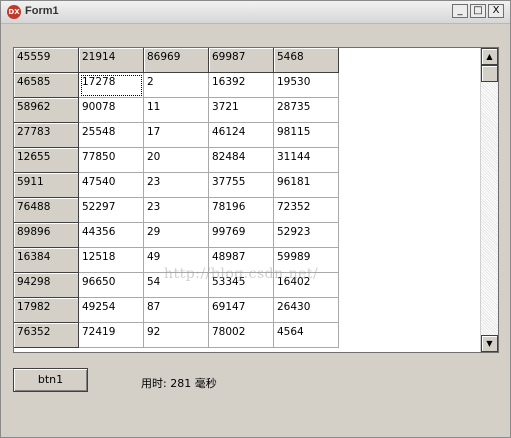 The height and width of the screenshot is (438, 511). I want to click on window-controls: _ □ X, so click(478, 11).